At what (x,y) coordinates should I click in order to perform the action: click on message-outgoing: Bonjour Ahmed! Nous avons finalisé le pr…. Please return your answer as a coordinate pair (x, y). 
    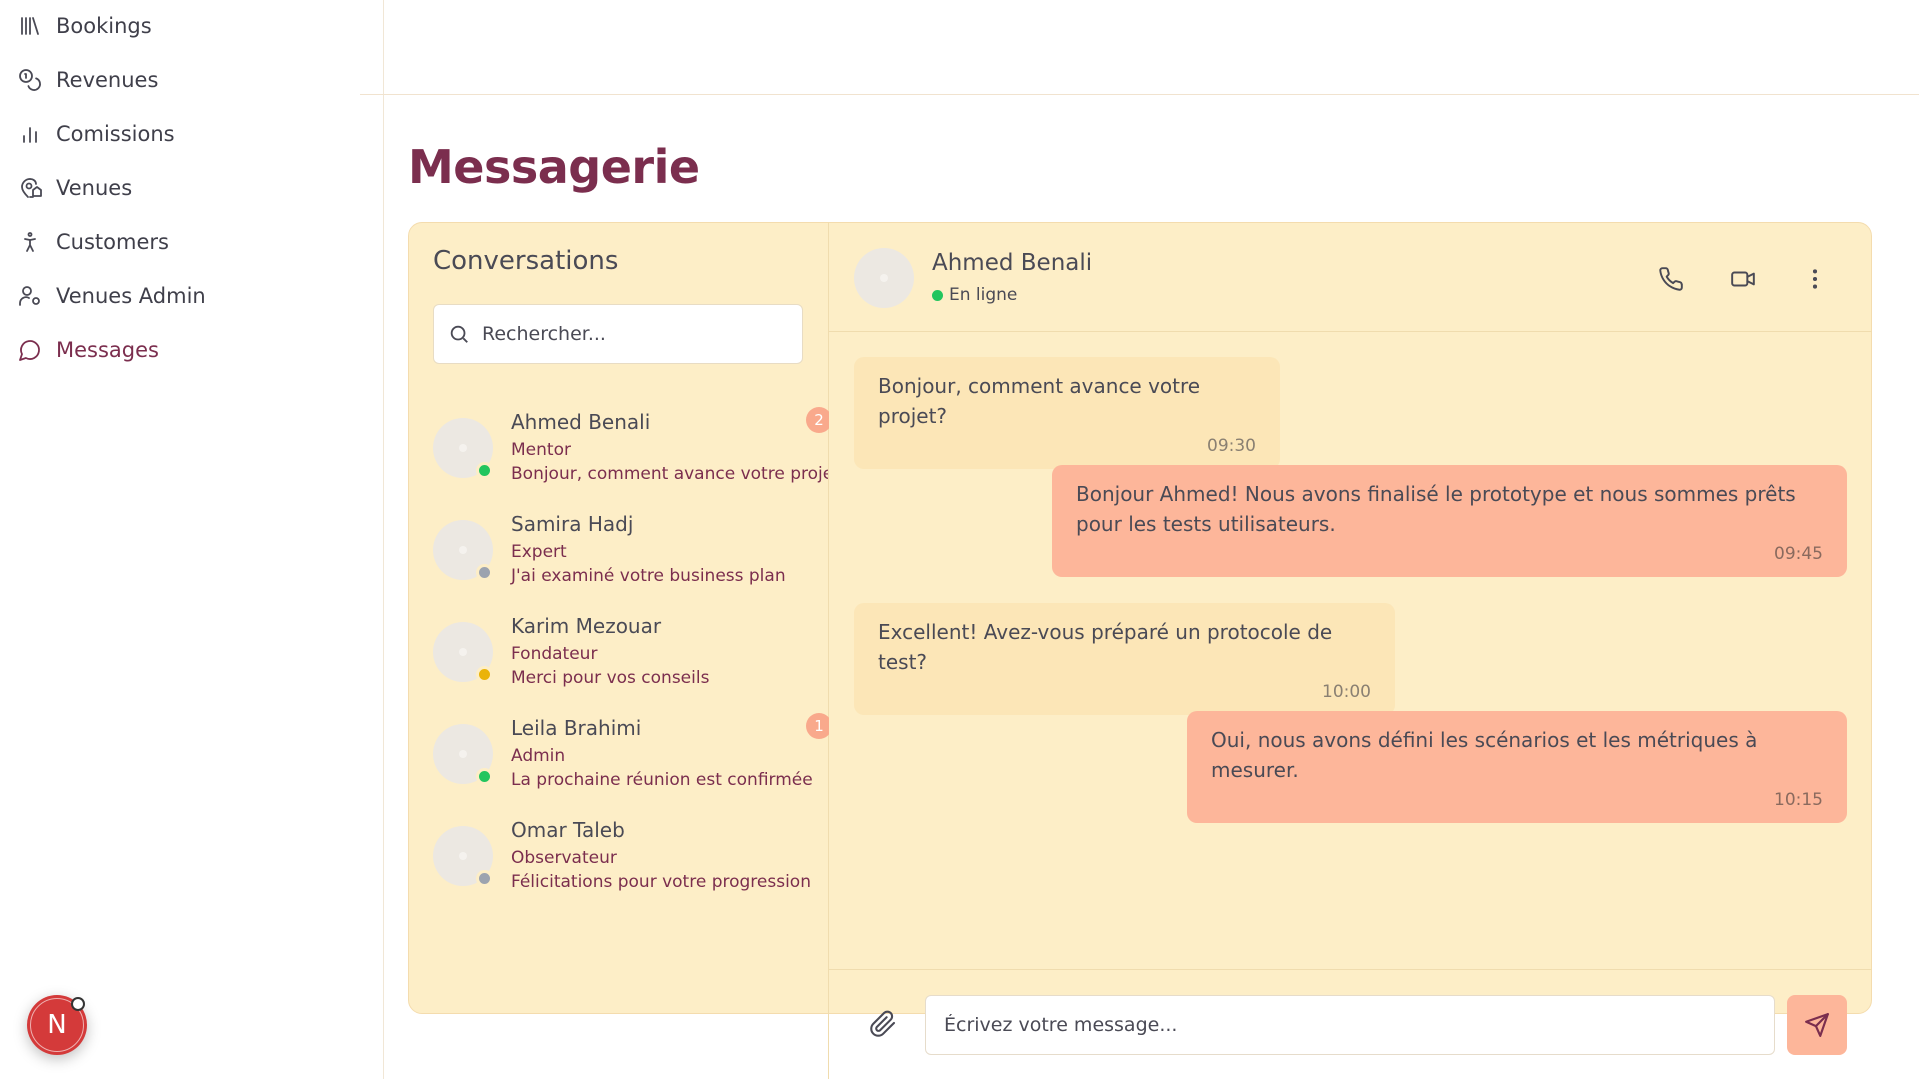
    Looking at the image, I should click on (1449, 521).